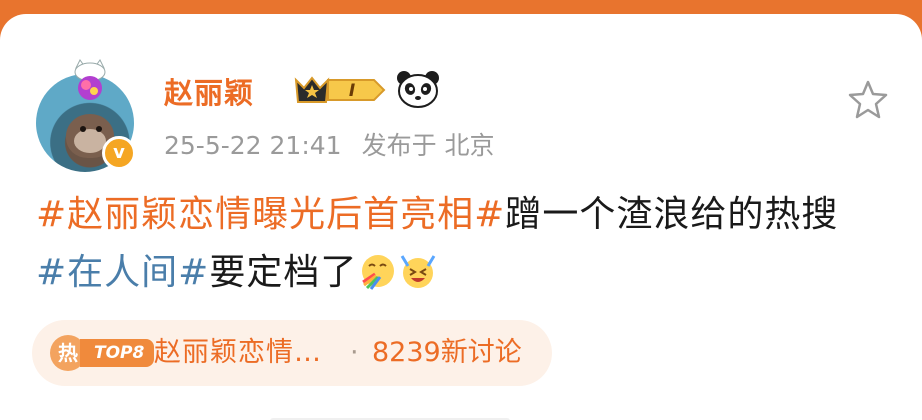 The width and height of the screenshot is (922, 420). What do you see at coordinates (209, 91) in the screenshot?
I see `author-name: 赵丽颖` at bounding box center [209, 91].